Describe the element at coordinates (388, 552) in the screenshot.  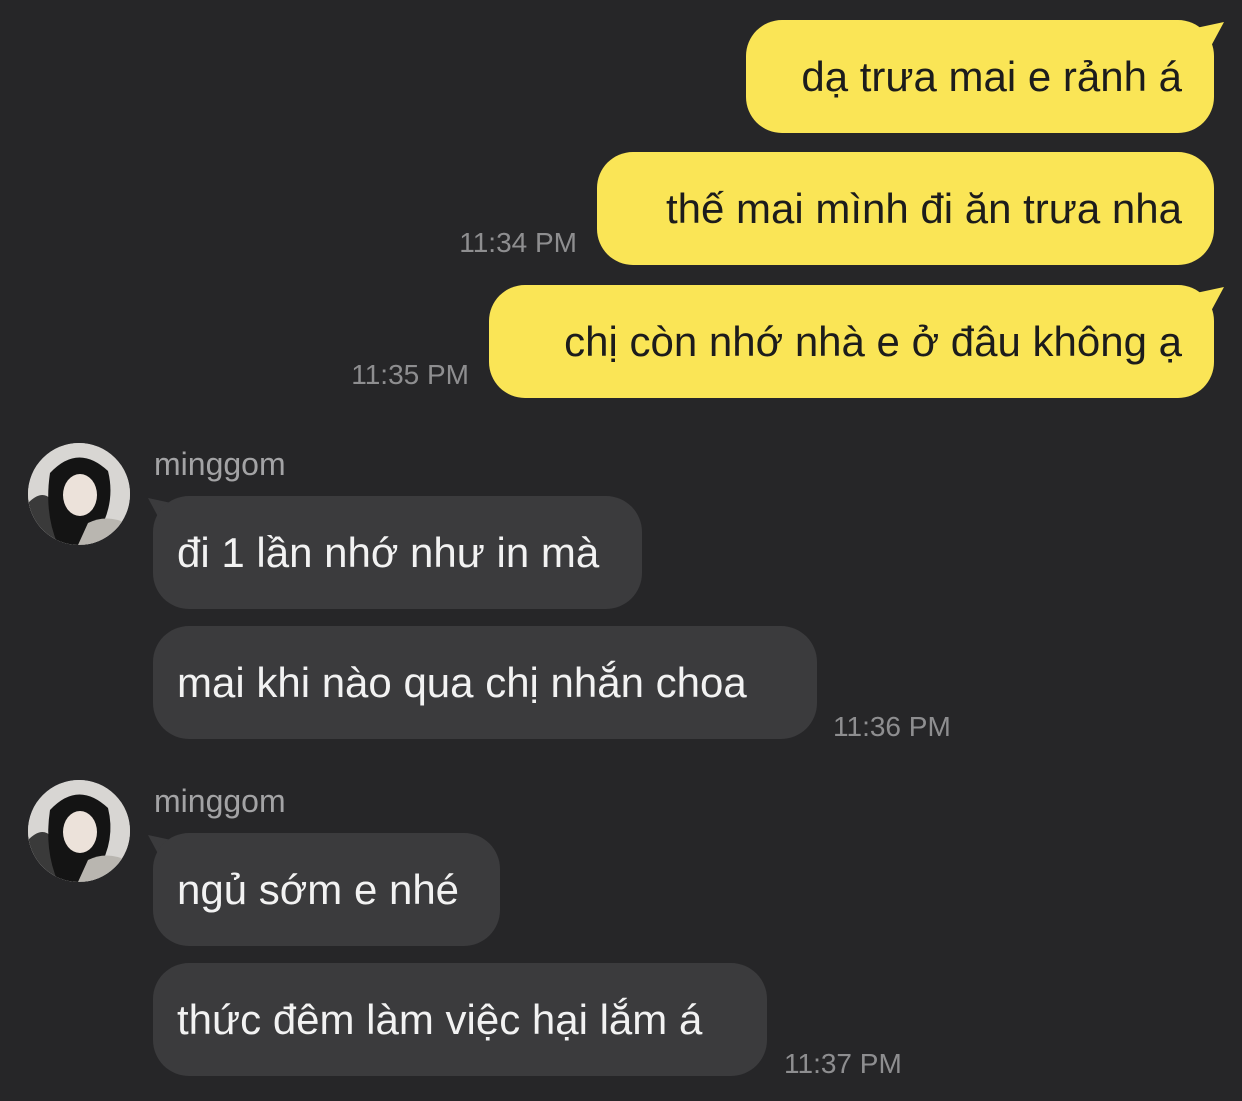
I see `message-text: đi 1 lần nhớ như in mà` at that location.